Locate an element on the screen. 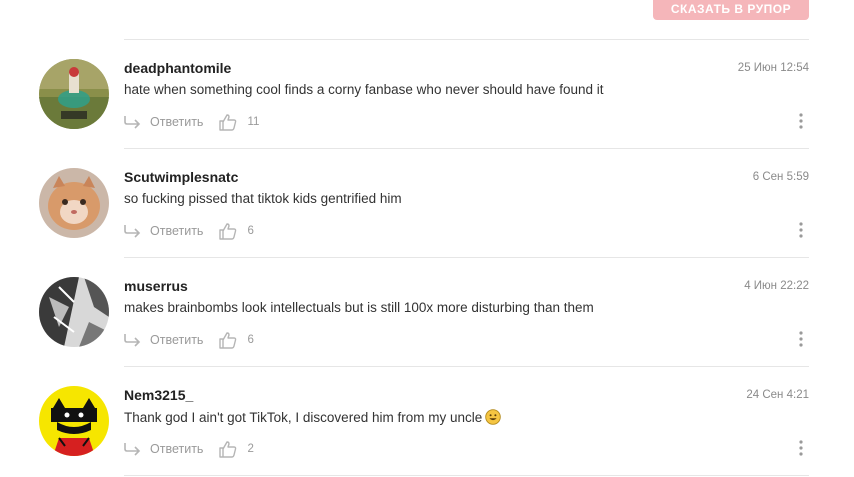  comment-actions: Ответить 2 is located at coordinates (189, 449).